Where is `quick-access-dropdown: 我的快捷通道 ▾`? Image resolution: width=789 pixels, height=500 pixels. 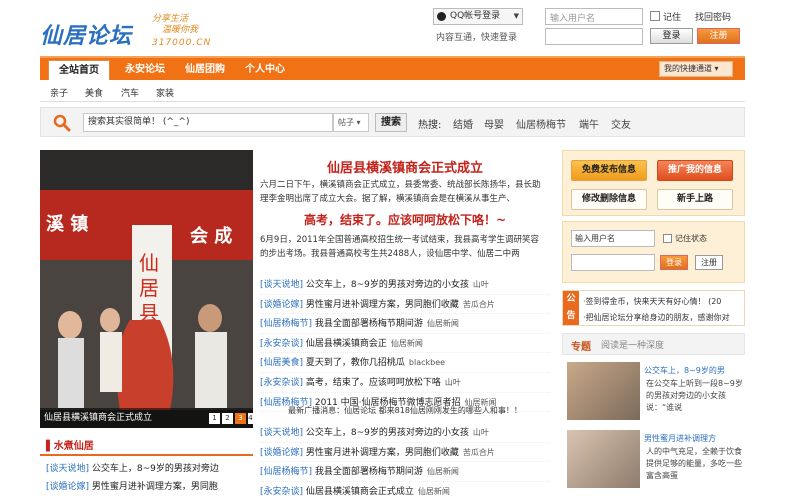
quick-access-dropdown: 我的快捷通道 ▾ is located at coordinates (696, 69).